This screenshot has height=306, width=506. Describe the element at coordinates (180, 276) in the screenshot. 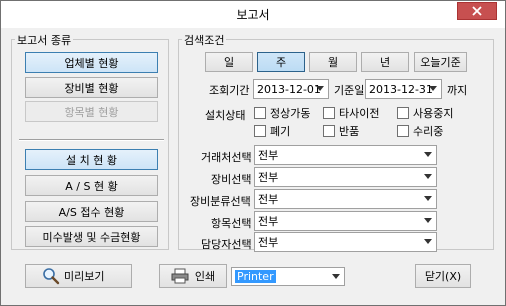

I see `printer-icon` at that location.